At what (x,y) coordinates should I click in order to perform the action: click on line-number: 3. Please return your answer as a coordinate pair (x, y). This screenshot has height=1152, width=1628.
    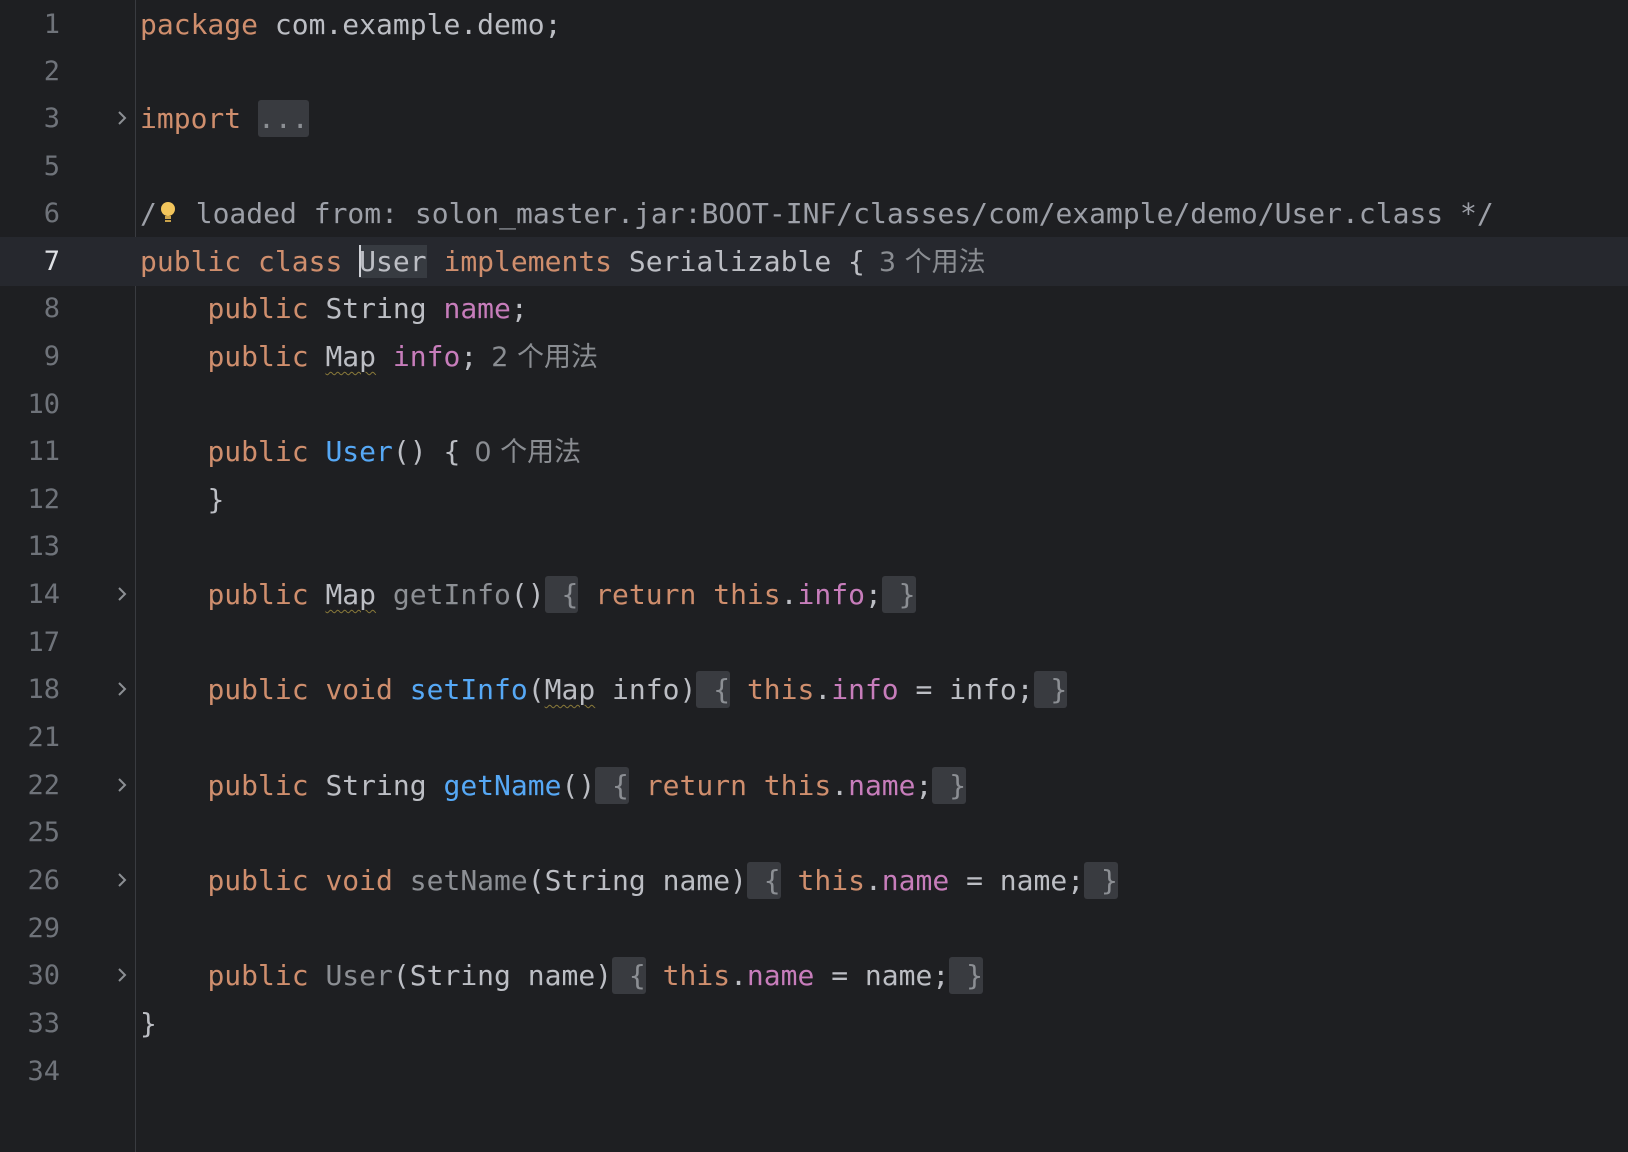
    Looking at the image, I should click on (51, 118).